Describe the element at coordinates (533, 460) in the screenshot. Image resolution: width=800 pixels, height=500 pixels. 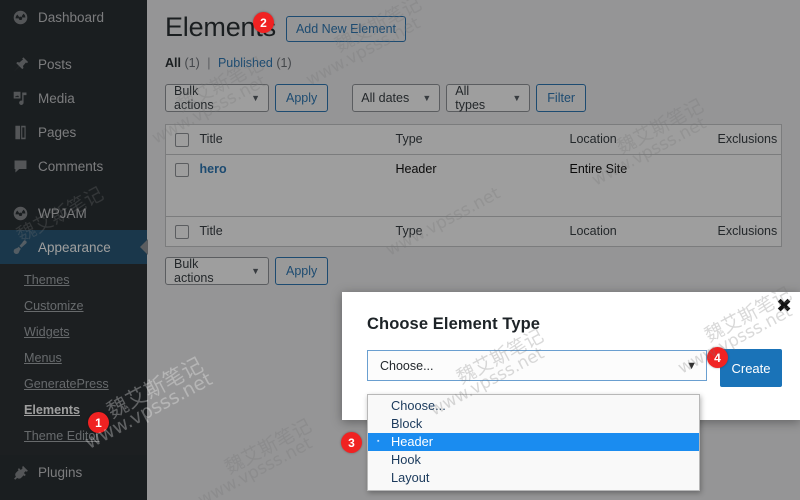
I see `dropdown-option: Hook` at that location.